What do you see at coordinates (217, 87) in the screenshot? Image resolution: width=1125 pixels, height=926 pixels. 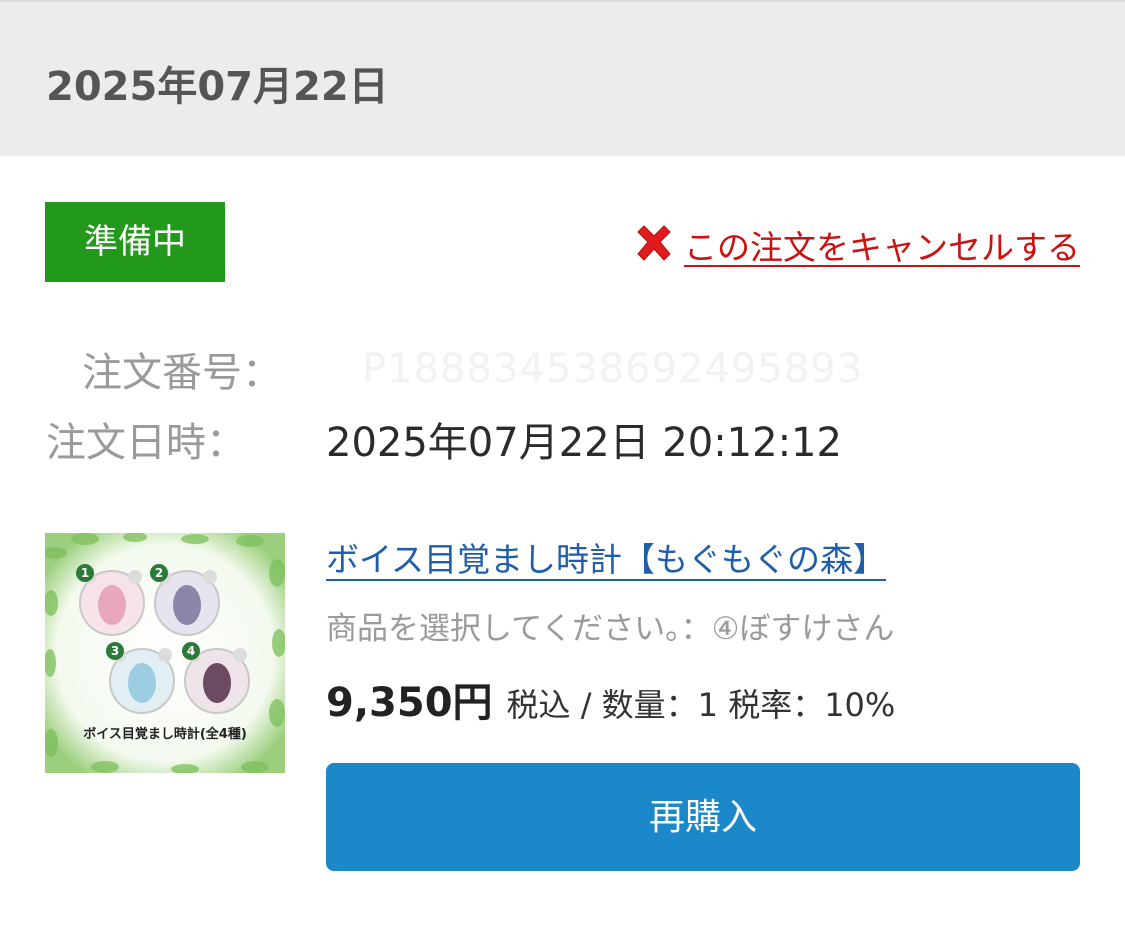 I see `header-date: 2025年07月22日` at bounding box center [217, 87].